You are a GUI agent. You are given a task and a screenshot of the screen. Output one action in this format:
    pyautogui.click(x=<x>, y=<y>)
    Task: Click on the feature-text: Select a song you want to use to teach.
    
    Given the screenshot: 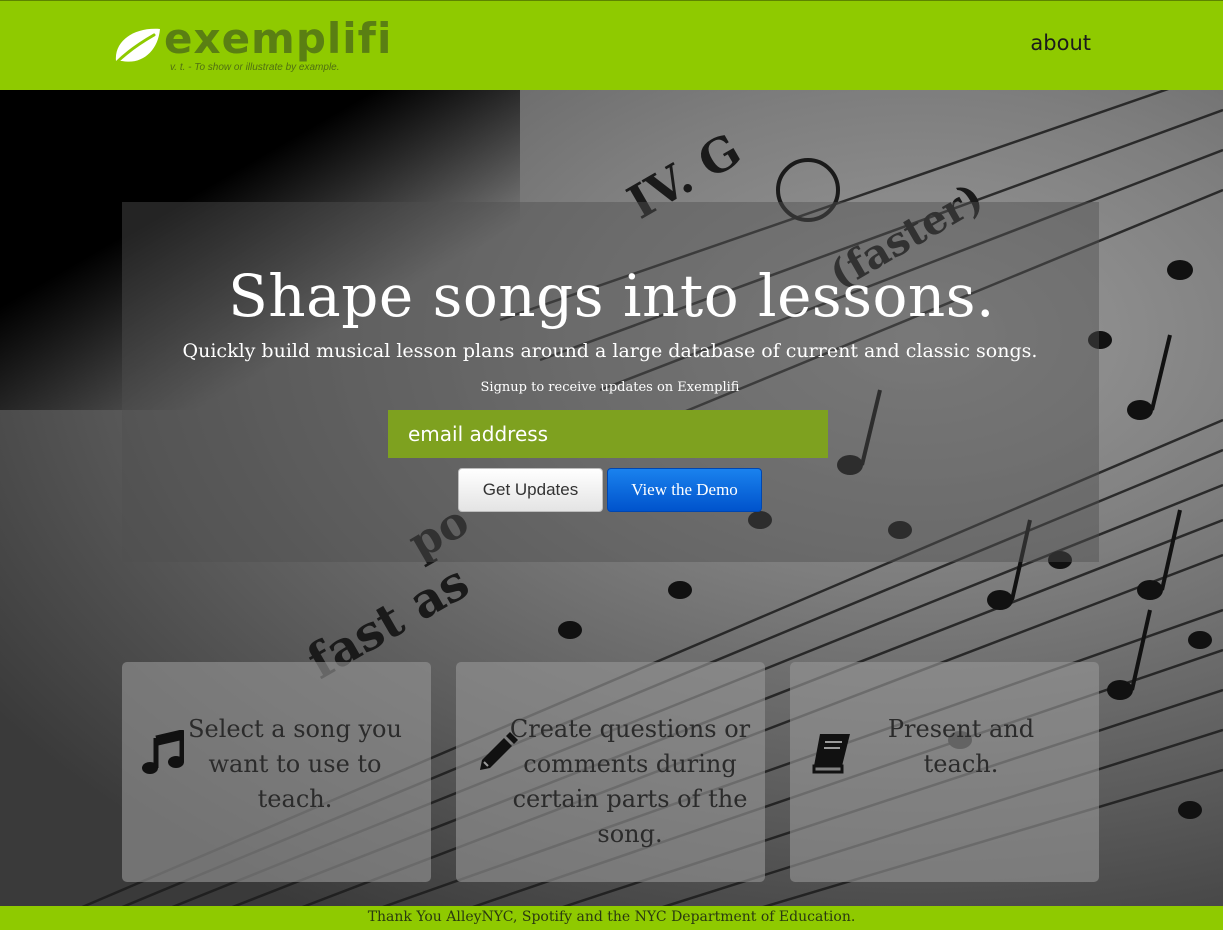 What is the action you would take?
    pyautogui.click(x=295, y=764)
    